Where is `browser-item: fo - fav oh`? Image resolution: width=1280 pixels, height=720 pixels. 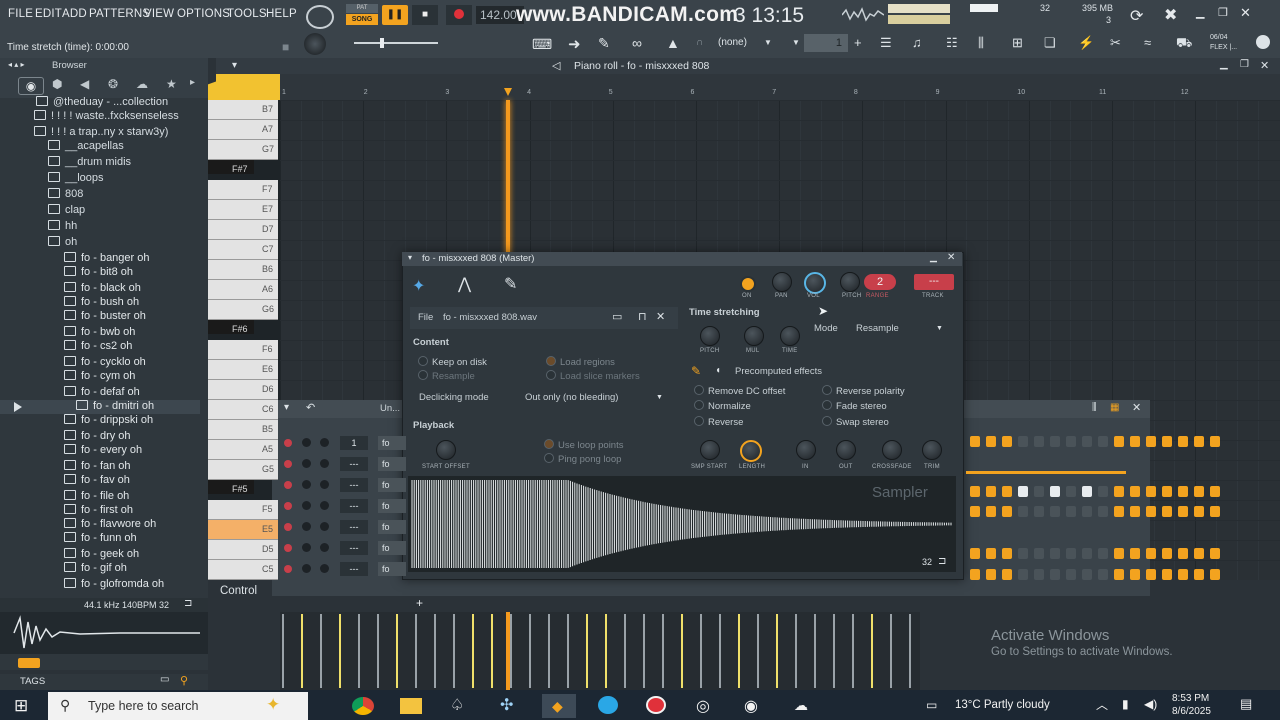 browser-item: fo - fav oh is located at coordinates (100, 481).